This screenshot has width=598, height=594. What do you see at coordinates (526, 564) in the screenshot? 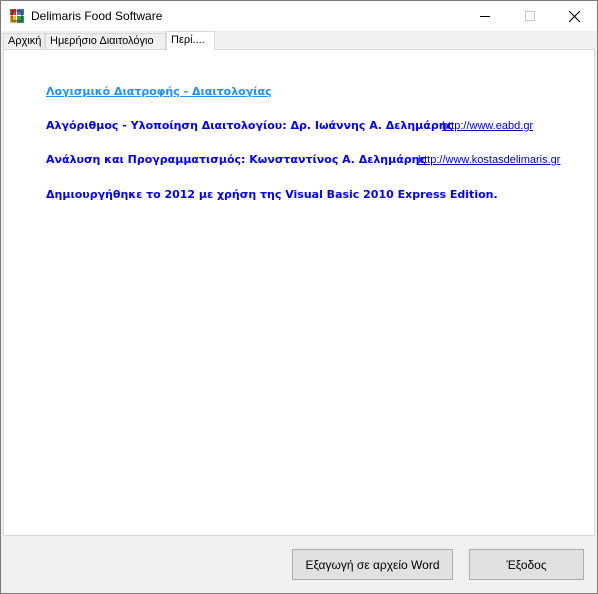
I see `exit-button: Έξοδος` at bounding box center [526, 564].